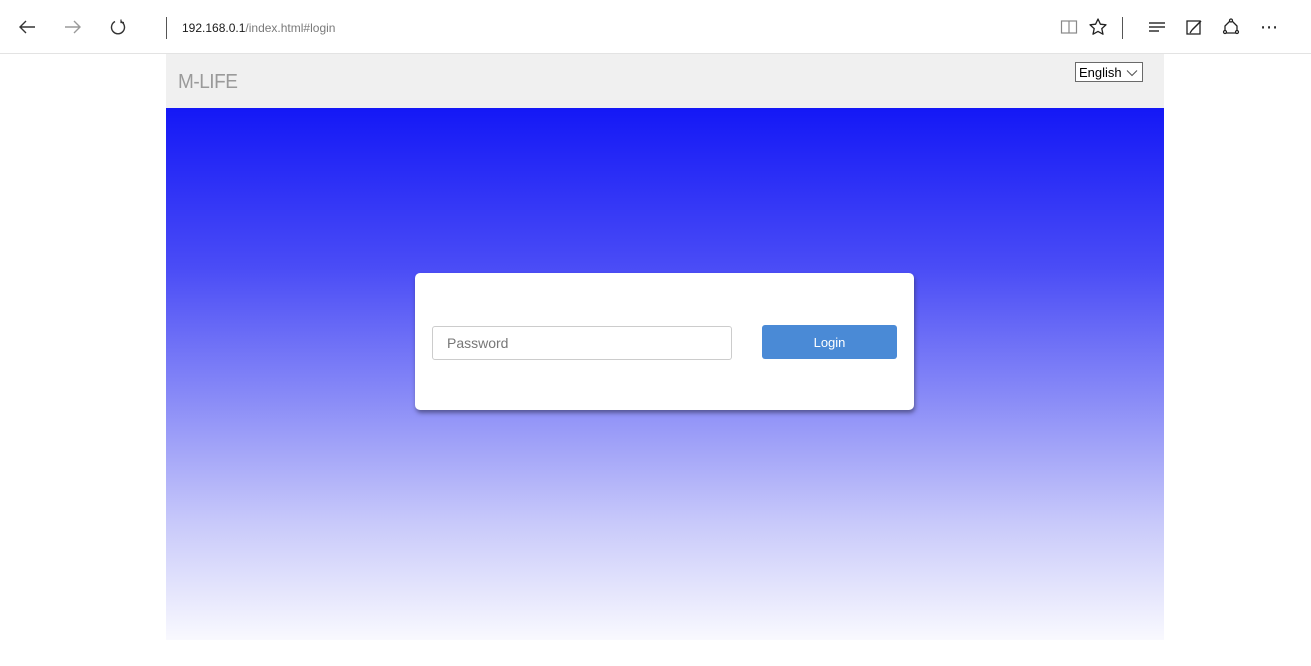 The height and width of the screenshot is (666, 1311). Describe the element at coordinates (829, 342) in the screenshot. I see `login-button: Login` at that location.